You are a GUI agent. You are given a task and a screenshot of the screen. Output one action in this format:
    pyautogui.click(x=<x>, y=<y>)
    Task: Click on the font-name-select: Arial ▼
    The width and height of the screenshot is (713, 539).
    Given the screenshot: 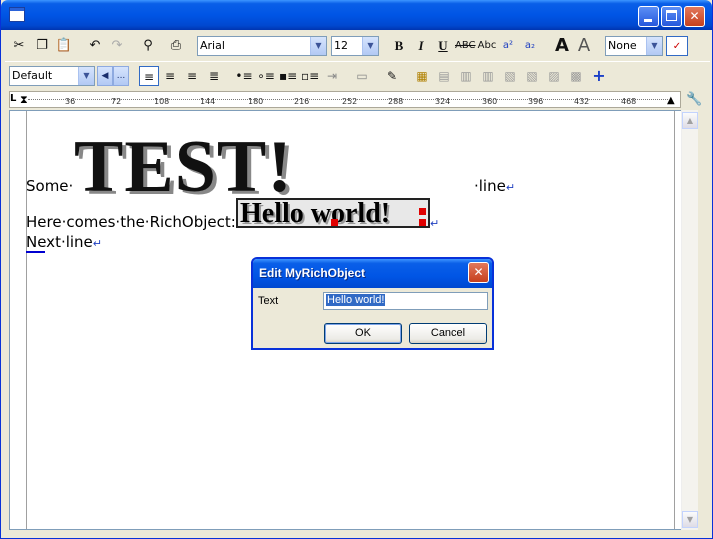 What is the action you would take?
    pyautogui.click(x=262, y=46)
    